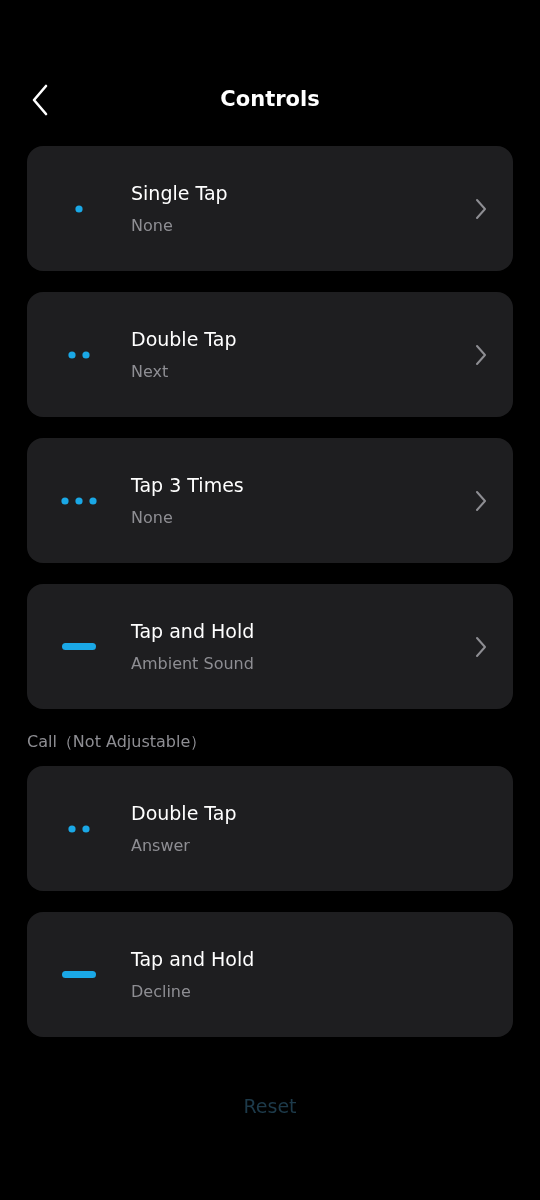 This screenshot has width=540, height=1200. What do you see at coordinates (270, 99) in the screenshot?
I see `page-title: Controls` at bounding box center [270, 99].